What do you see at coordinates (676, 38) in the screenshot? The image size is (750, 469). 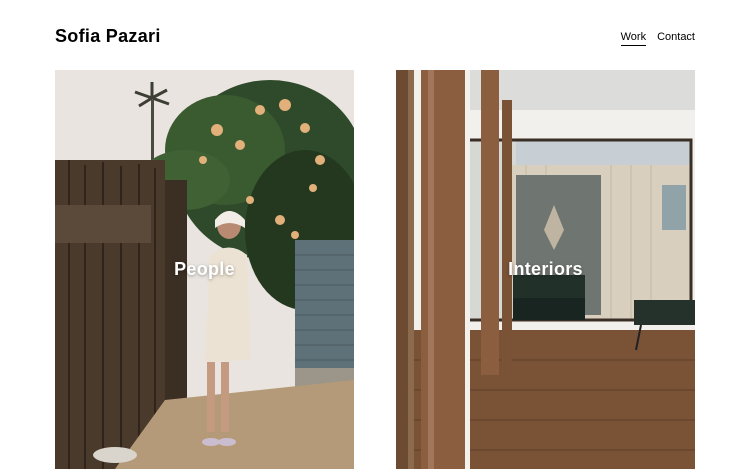 I see `nav-link-contact: Contact` at bounding box center [676, 38].